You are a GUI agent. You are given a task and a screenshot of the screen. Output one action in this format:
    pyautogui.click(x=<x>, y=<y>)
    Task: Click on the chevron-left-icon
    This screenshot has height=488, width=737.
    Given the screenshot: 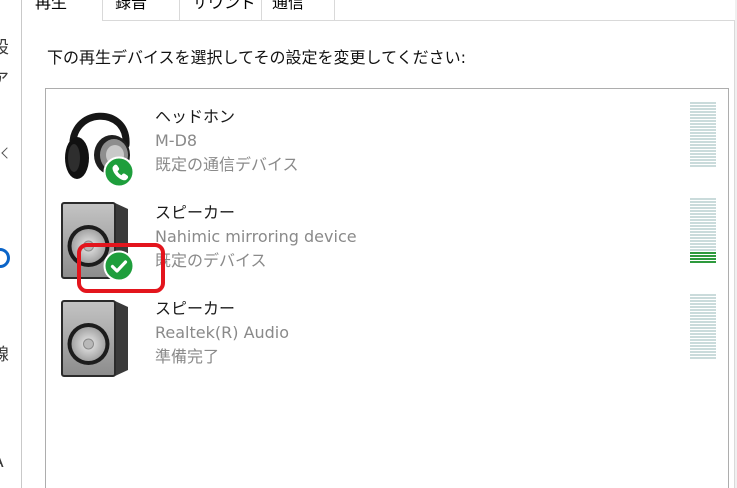 What is the action you would take?
    pyautogui.click(x=7, y=153)
    